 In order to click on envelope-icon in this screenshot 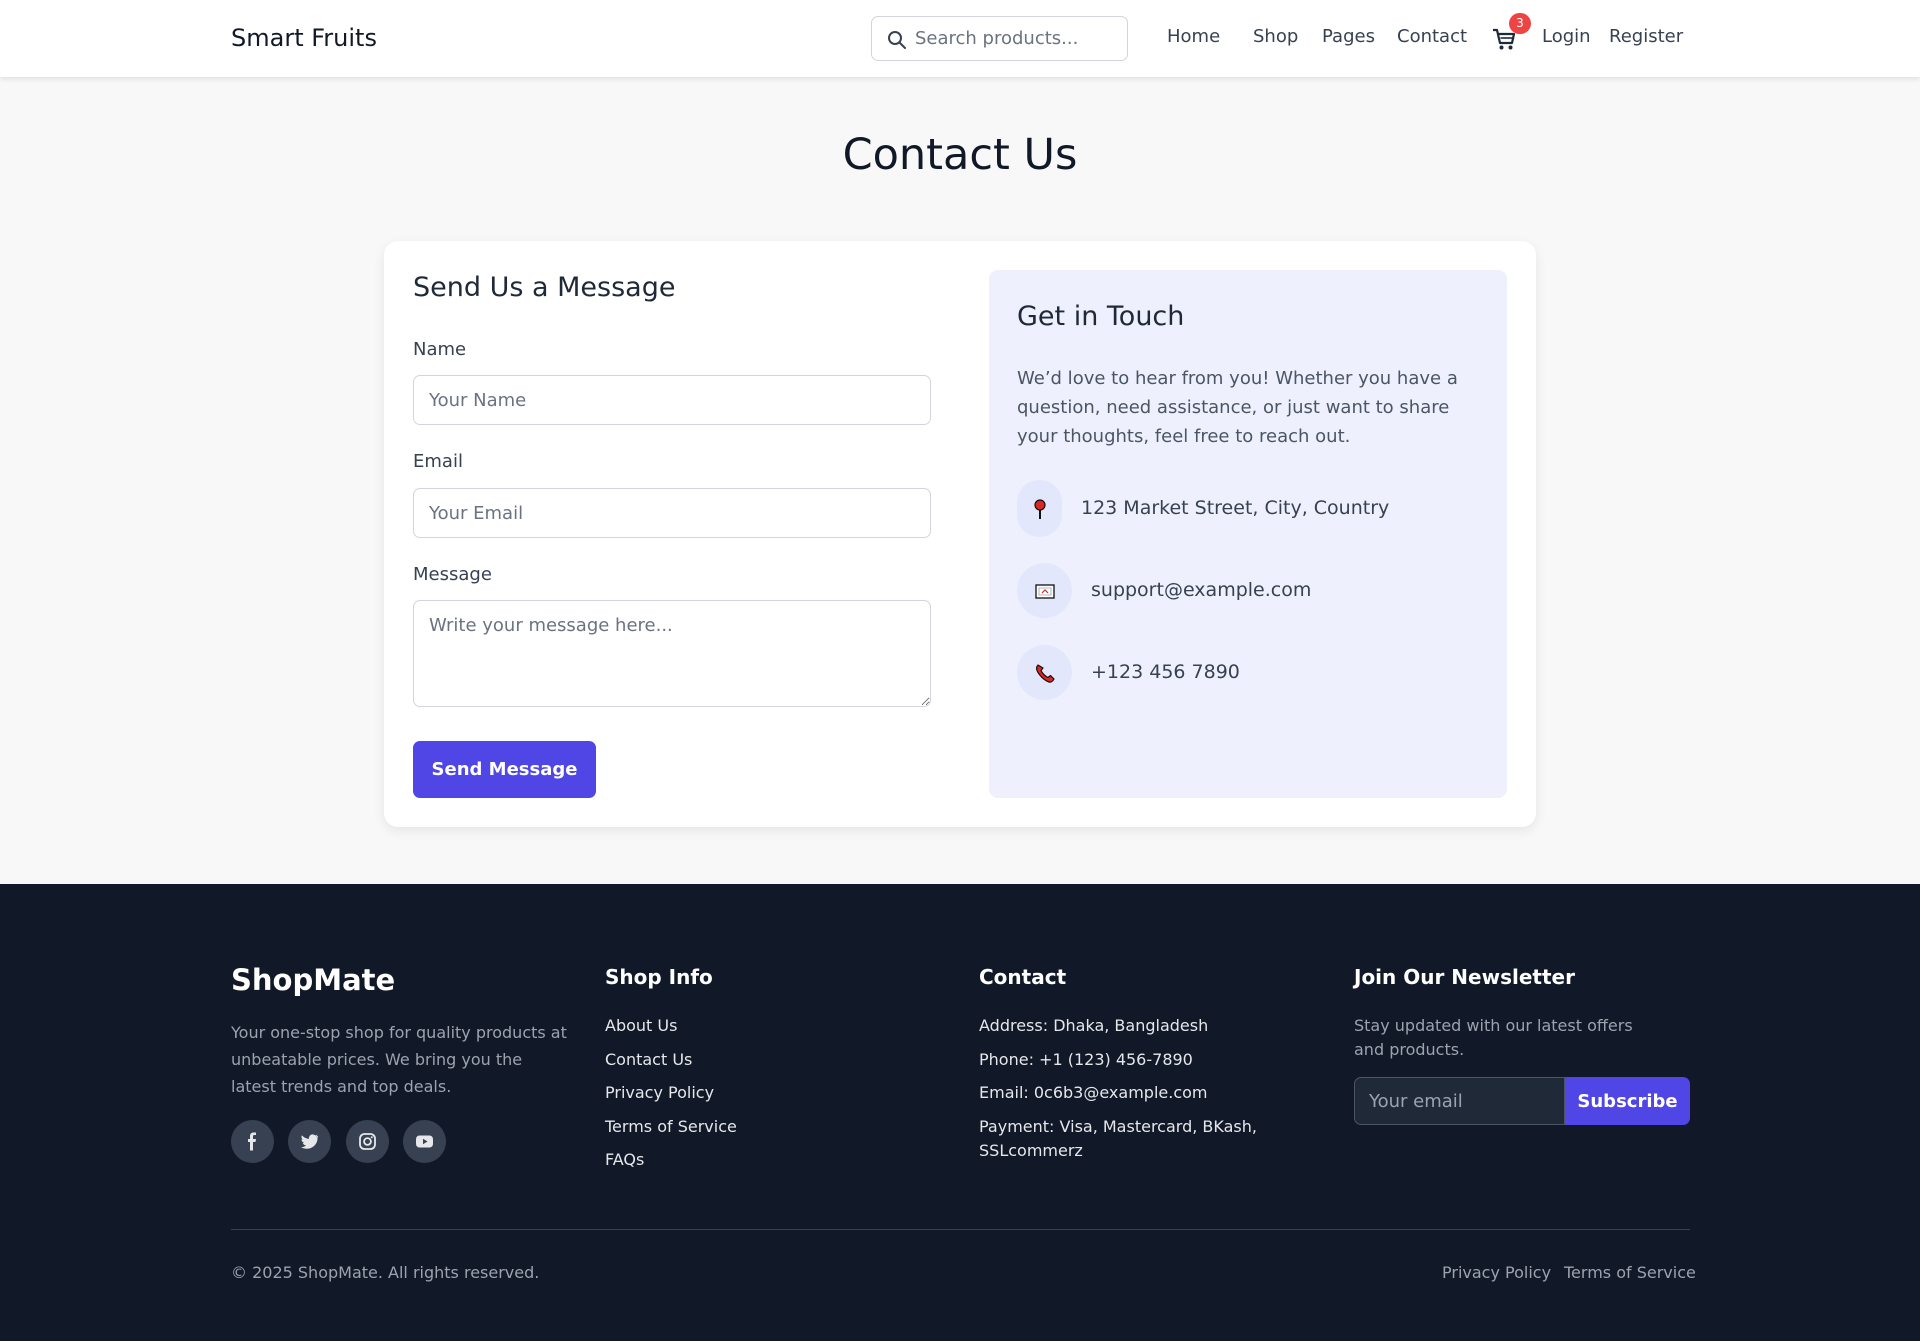, I will do `click(1045, 591)`.